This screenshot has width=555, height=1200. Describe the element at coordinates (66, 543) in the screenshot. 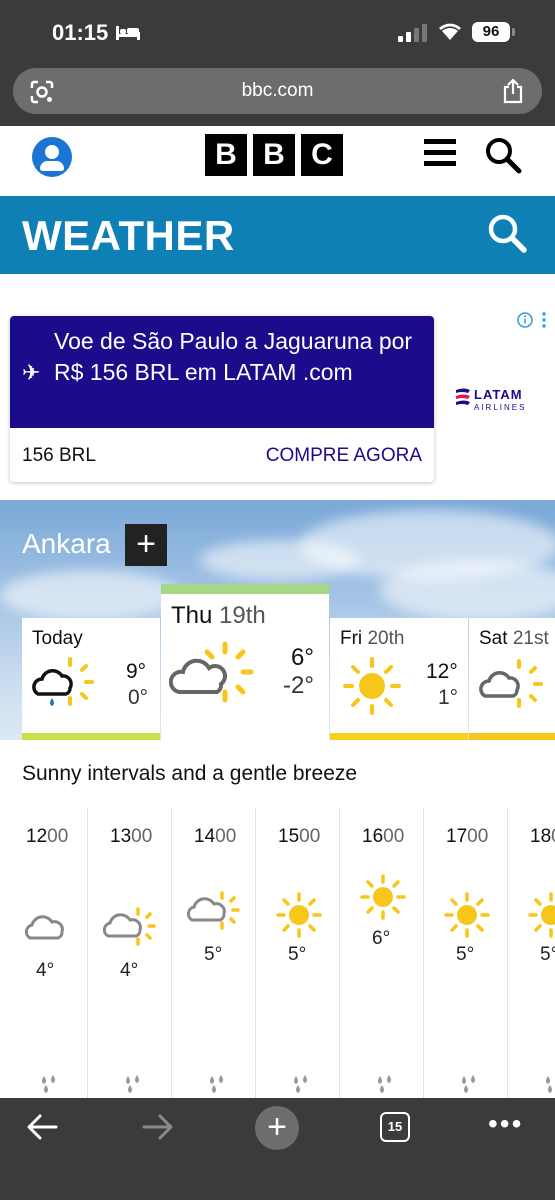

I see `location-name: Ankara` at that location.